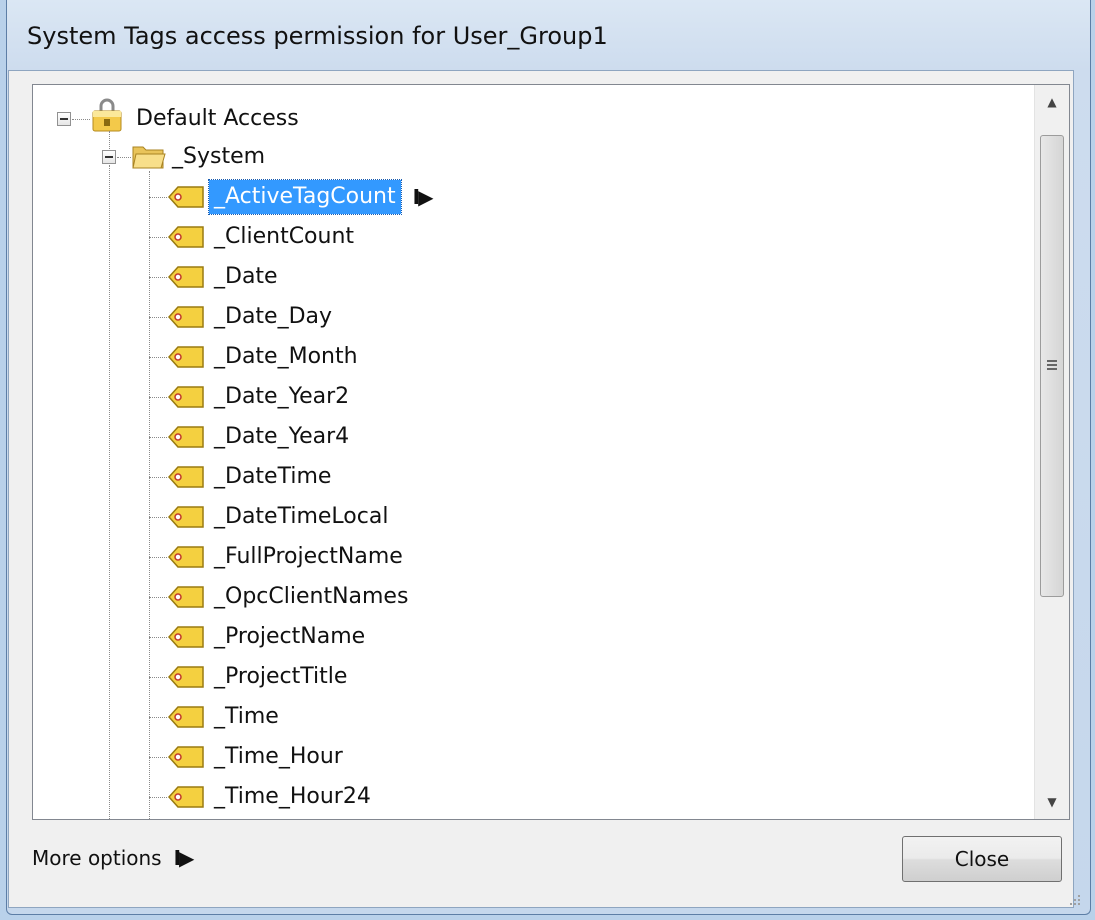 This screenshot has width=1095, height=920. I want to click on more-options-link: More options I▶, so click(113, 858).